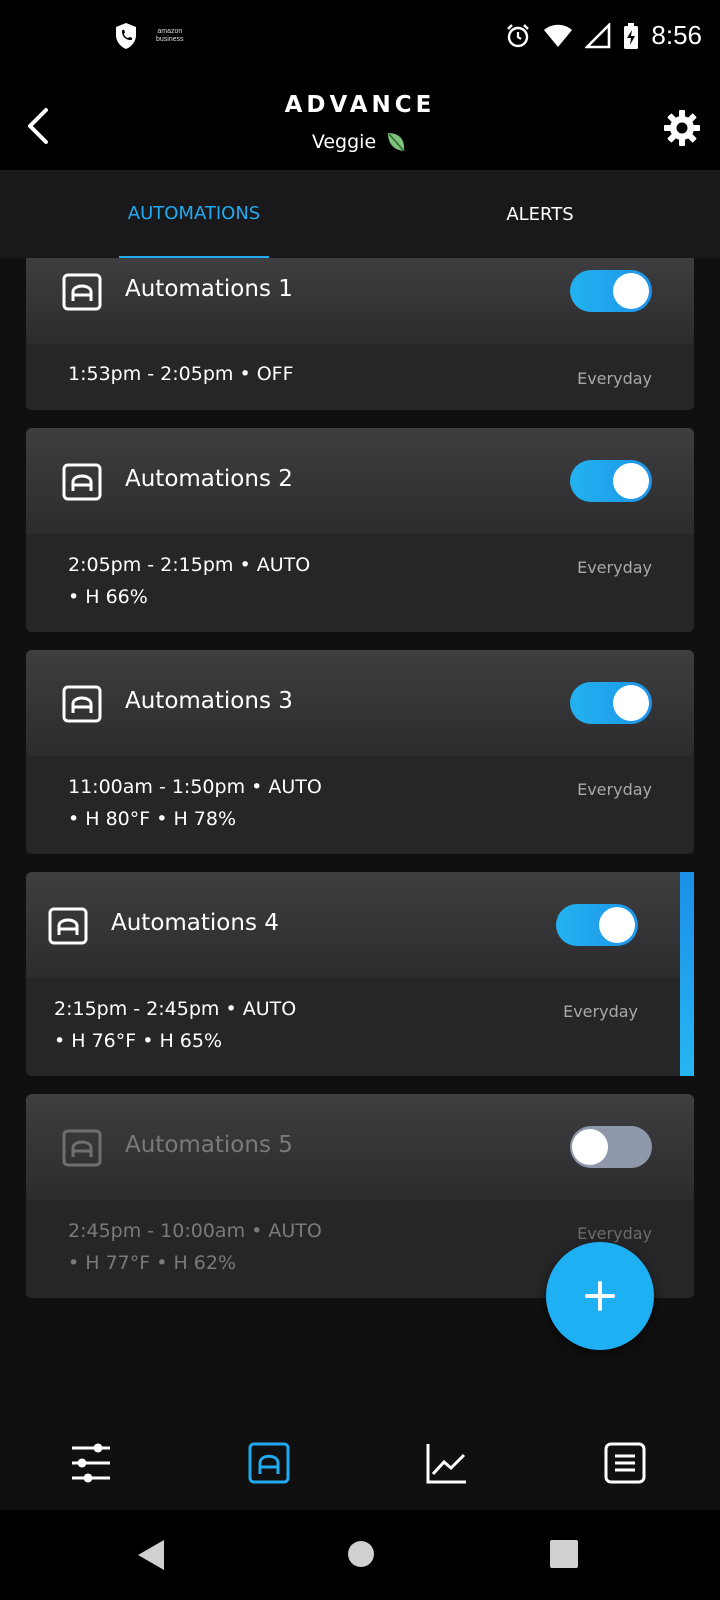 Image resolution: width=720 pixels, height=1600 pixels. What do you see at coordinates (209, 1145) in the screenshot?
I see `automation-name: Automations 5` at bounding box center [209, 1145].